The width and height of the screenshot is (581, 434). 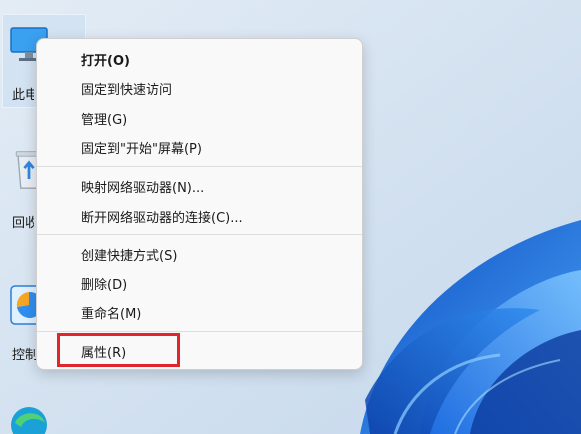 What do you see at coordinates (23, 223) in the screenshot?
I see `desktop-icon-label: 回收站` at bounding box center [23, 223].